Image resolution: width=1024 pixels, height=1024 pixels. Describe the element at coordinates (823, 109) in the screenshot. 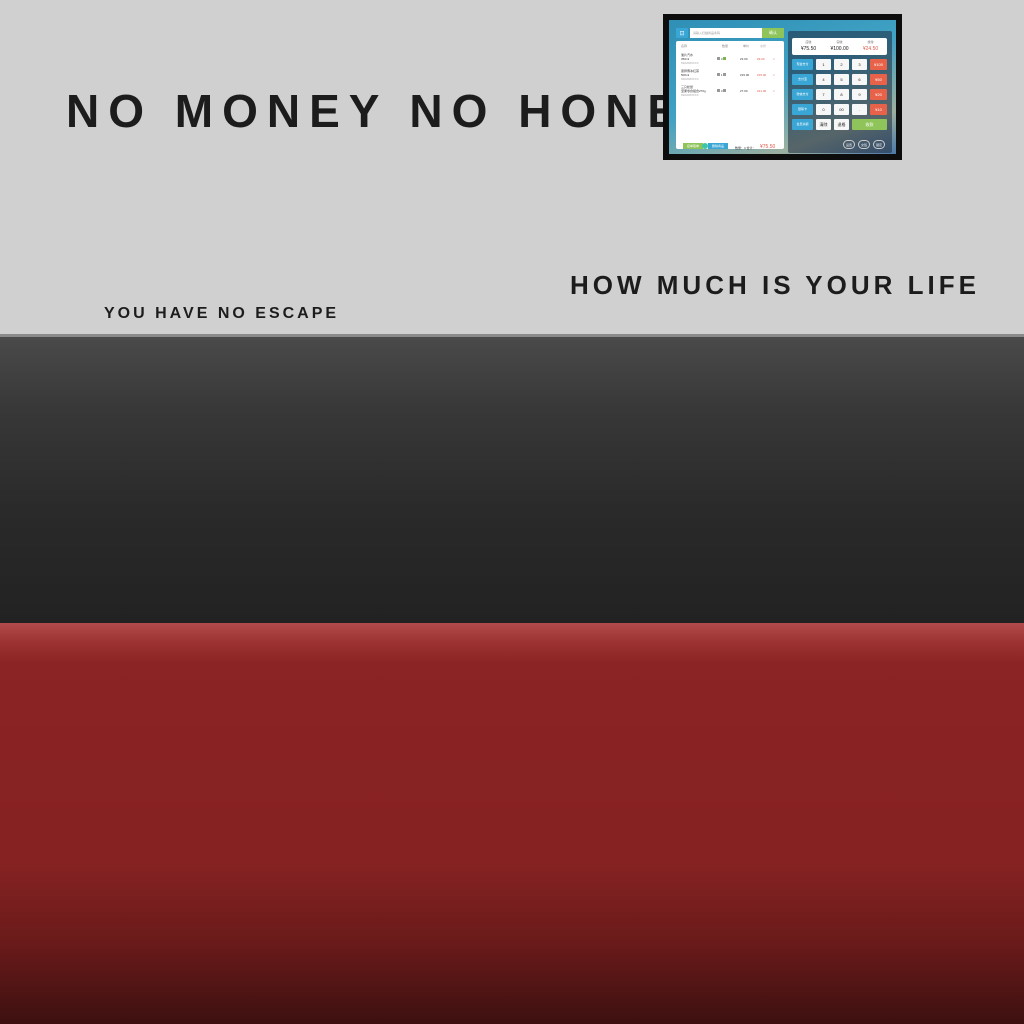

I see `key-0: 0` at that location.